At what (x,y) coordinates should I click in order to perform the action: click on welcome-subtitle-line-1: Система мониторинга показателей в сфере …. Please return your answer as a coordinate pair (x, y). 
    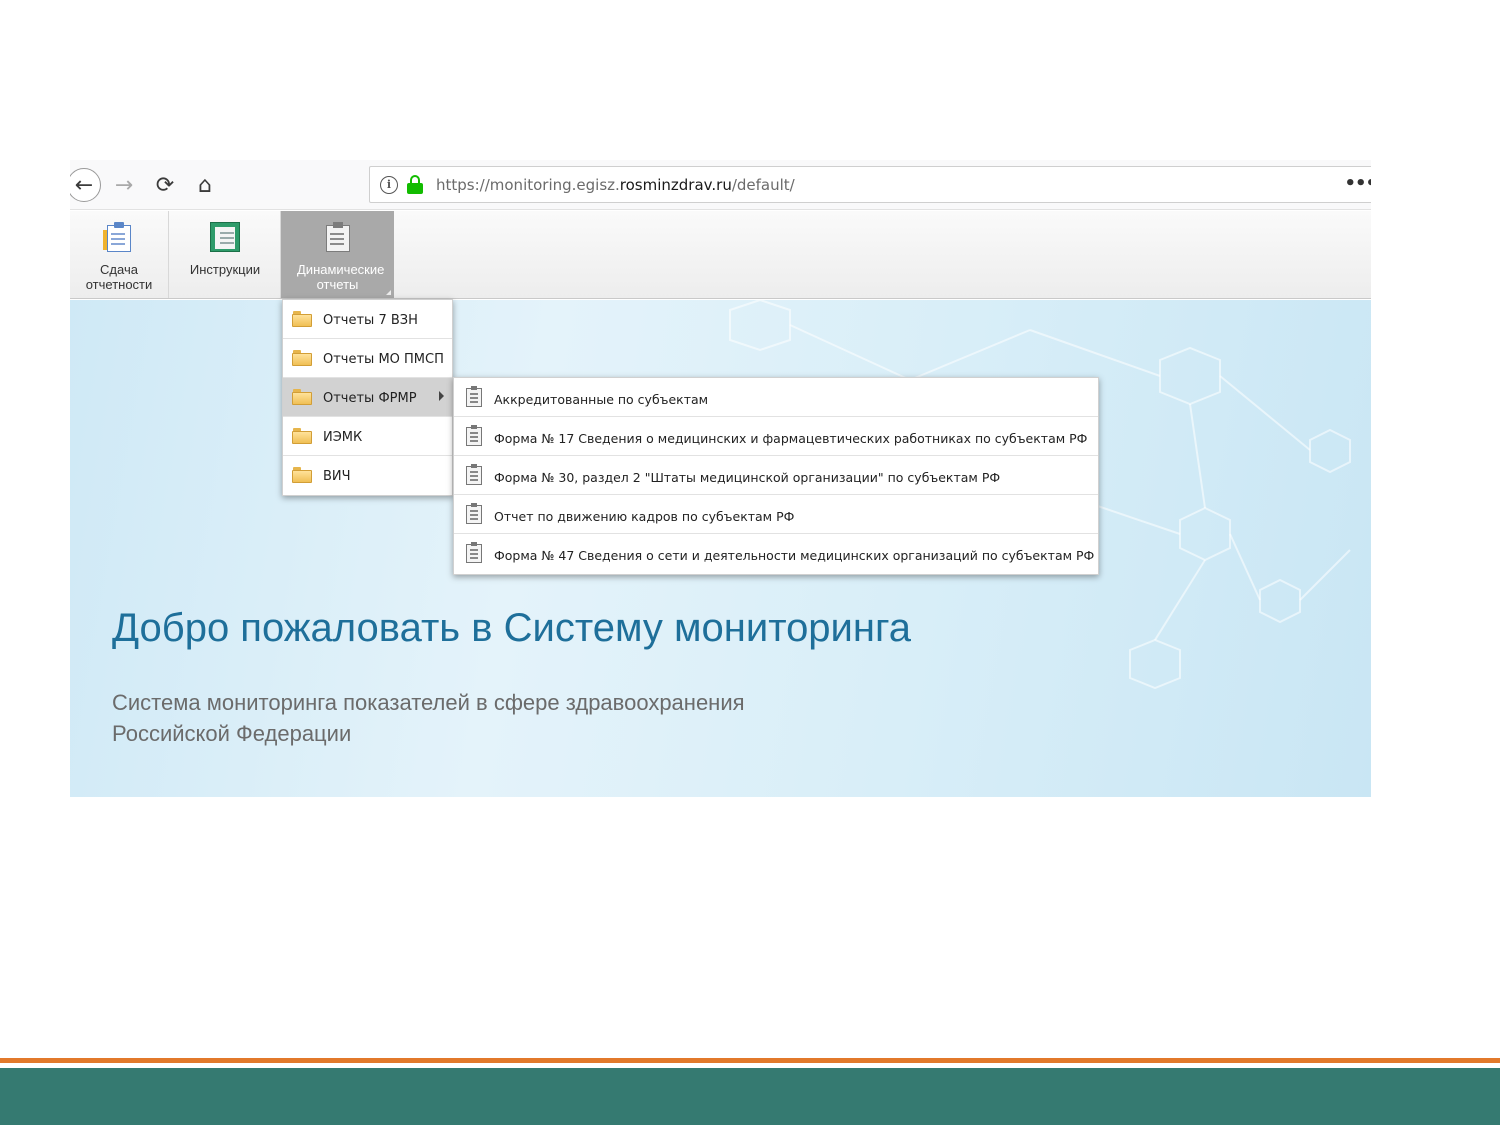
    Looking at the image, I should click on (428, 702).